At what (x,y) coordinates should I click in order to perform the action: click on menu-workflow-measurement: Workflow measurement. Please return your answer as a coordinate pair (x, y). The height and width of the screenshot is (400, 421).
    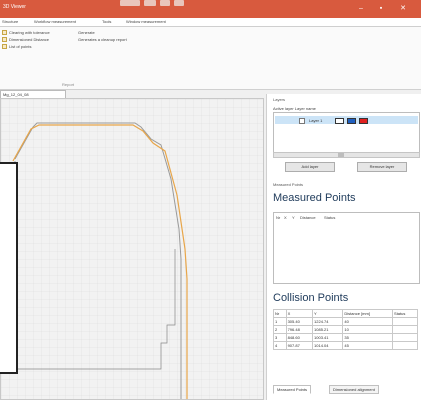
    Looking at the image, I should click on (55, 21).